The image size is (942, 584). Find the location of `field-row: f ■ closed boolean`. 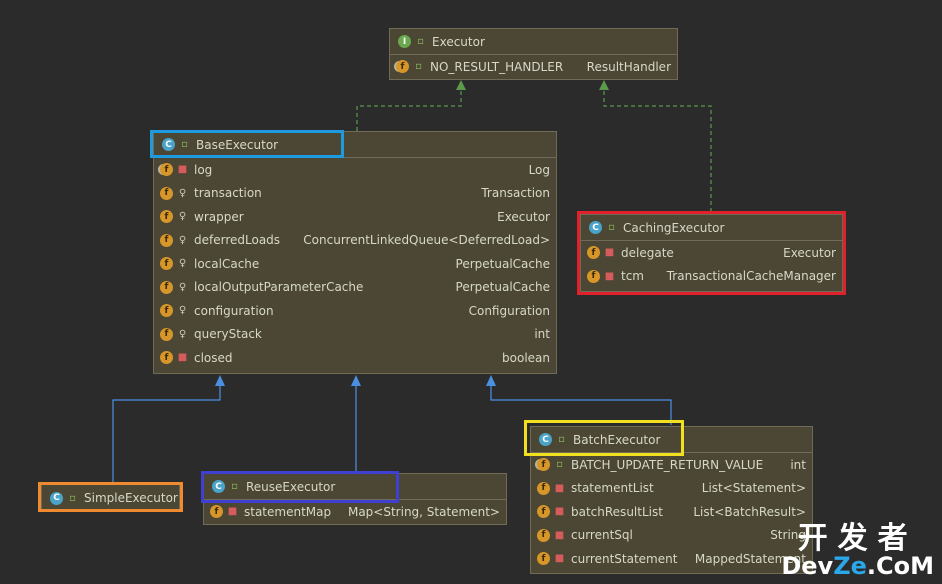

field-row: f ■ closed boolean is located at coordinates (355, 358).